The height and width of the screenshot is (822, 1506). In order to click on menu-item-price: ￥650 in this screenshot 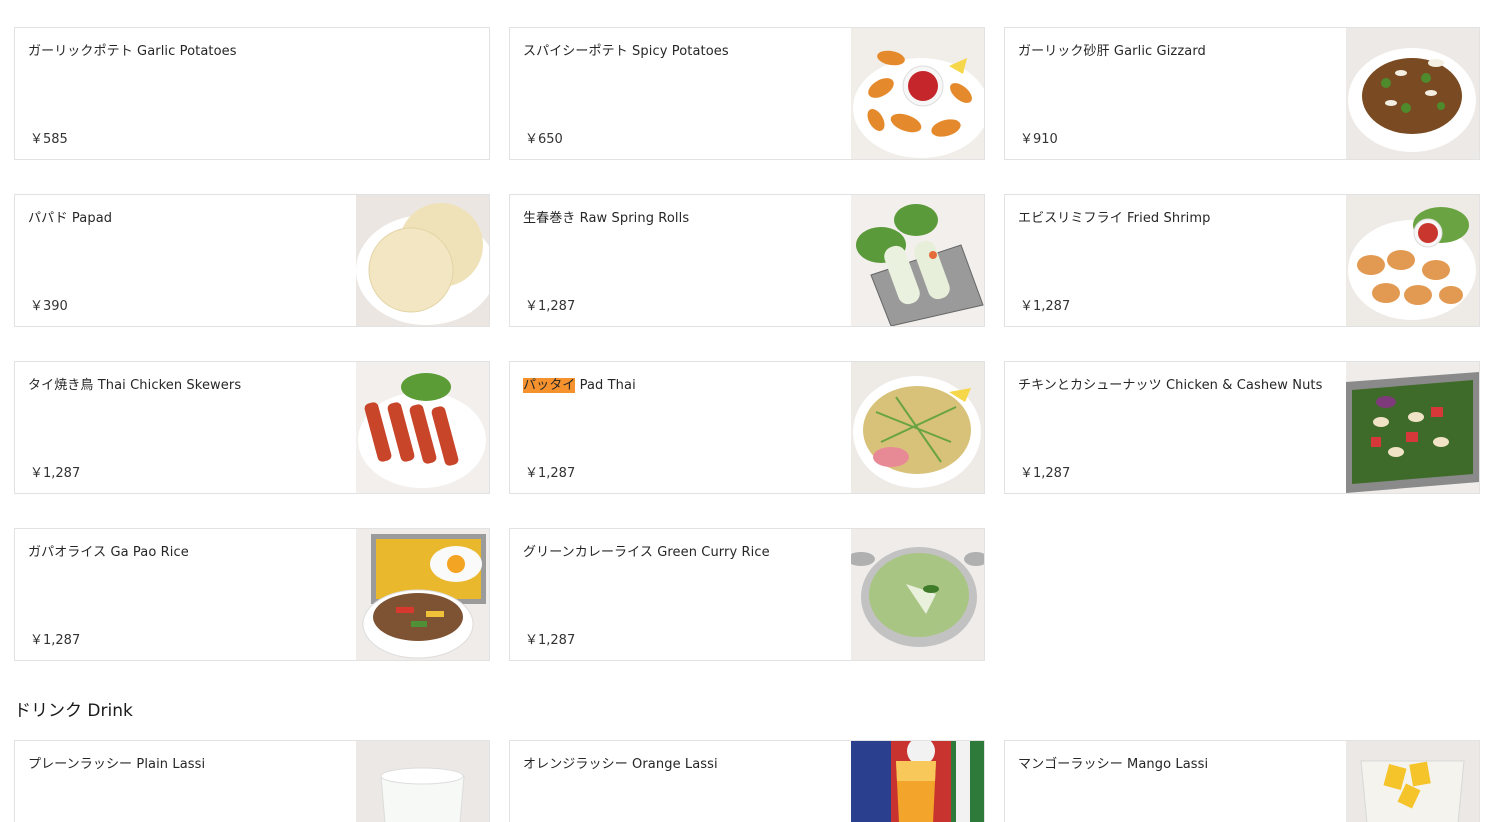, I will do `click(544, 139)`.